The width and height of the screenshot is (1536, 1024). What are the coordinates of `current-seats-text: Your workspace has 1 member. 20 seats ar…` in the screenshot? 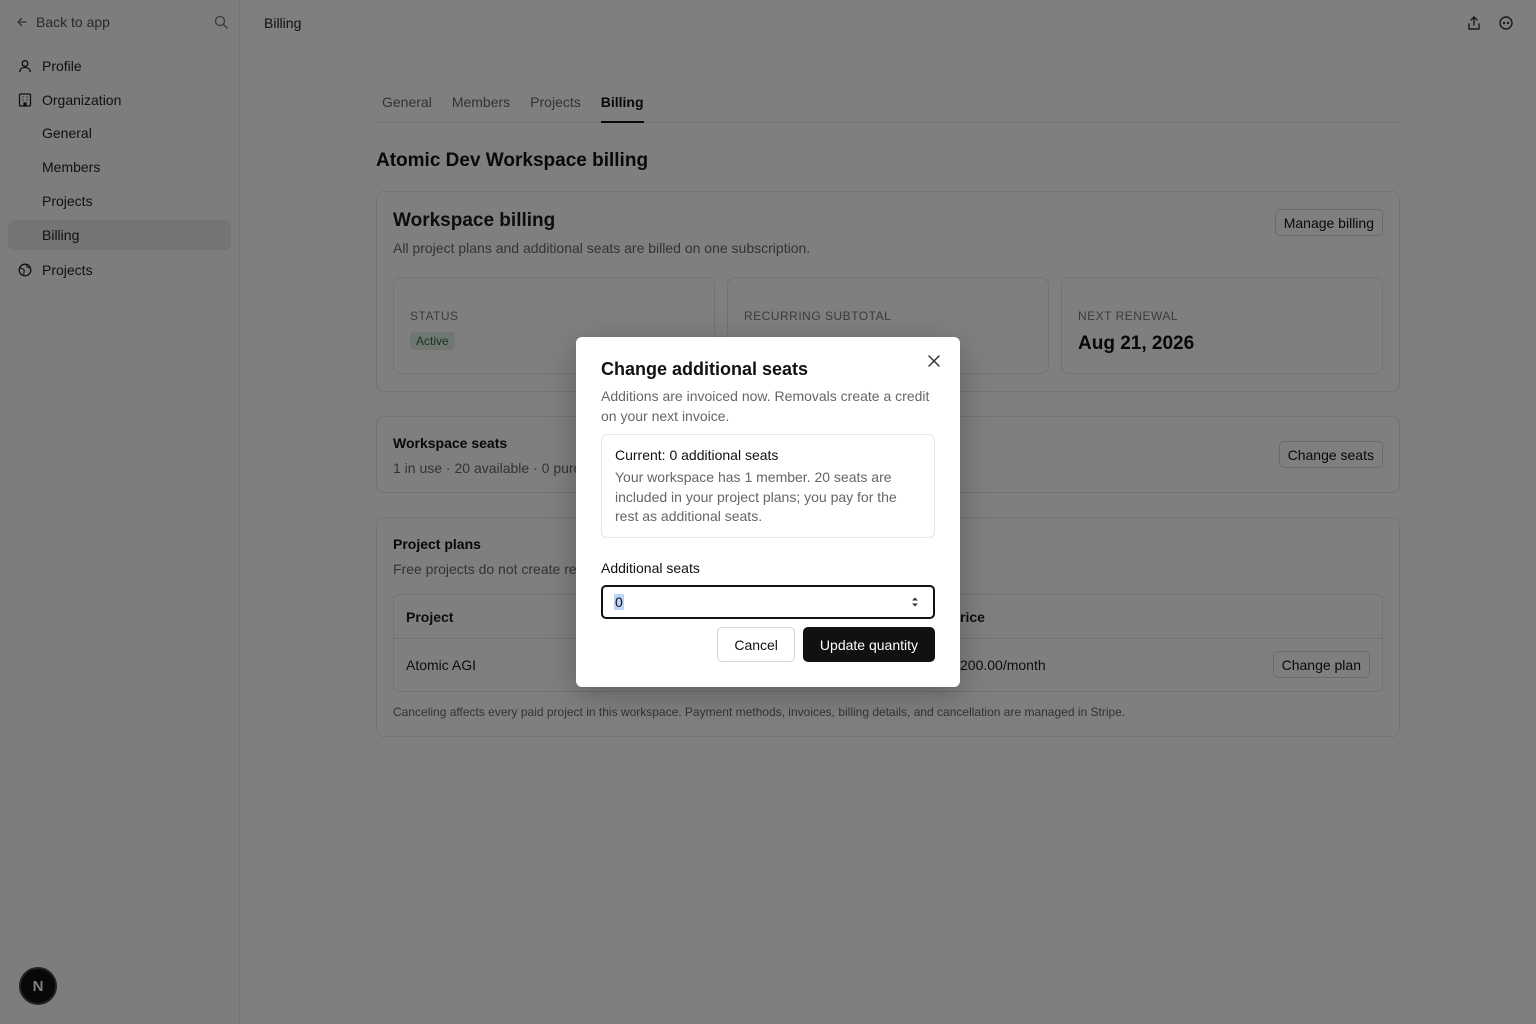 It's located at (756, 496).